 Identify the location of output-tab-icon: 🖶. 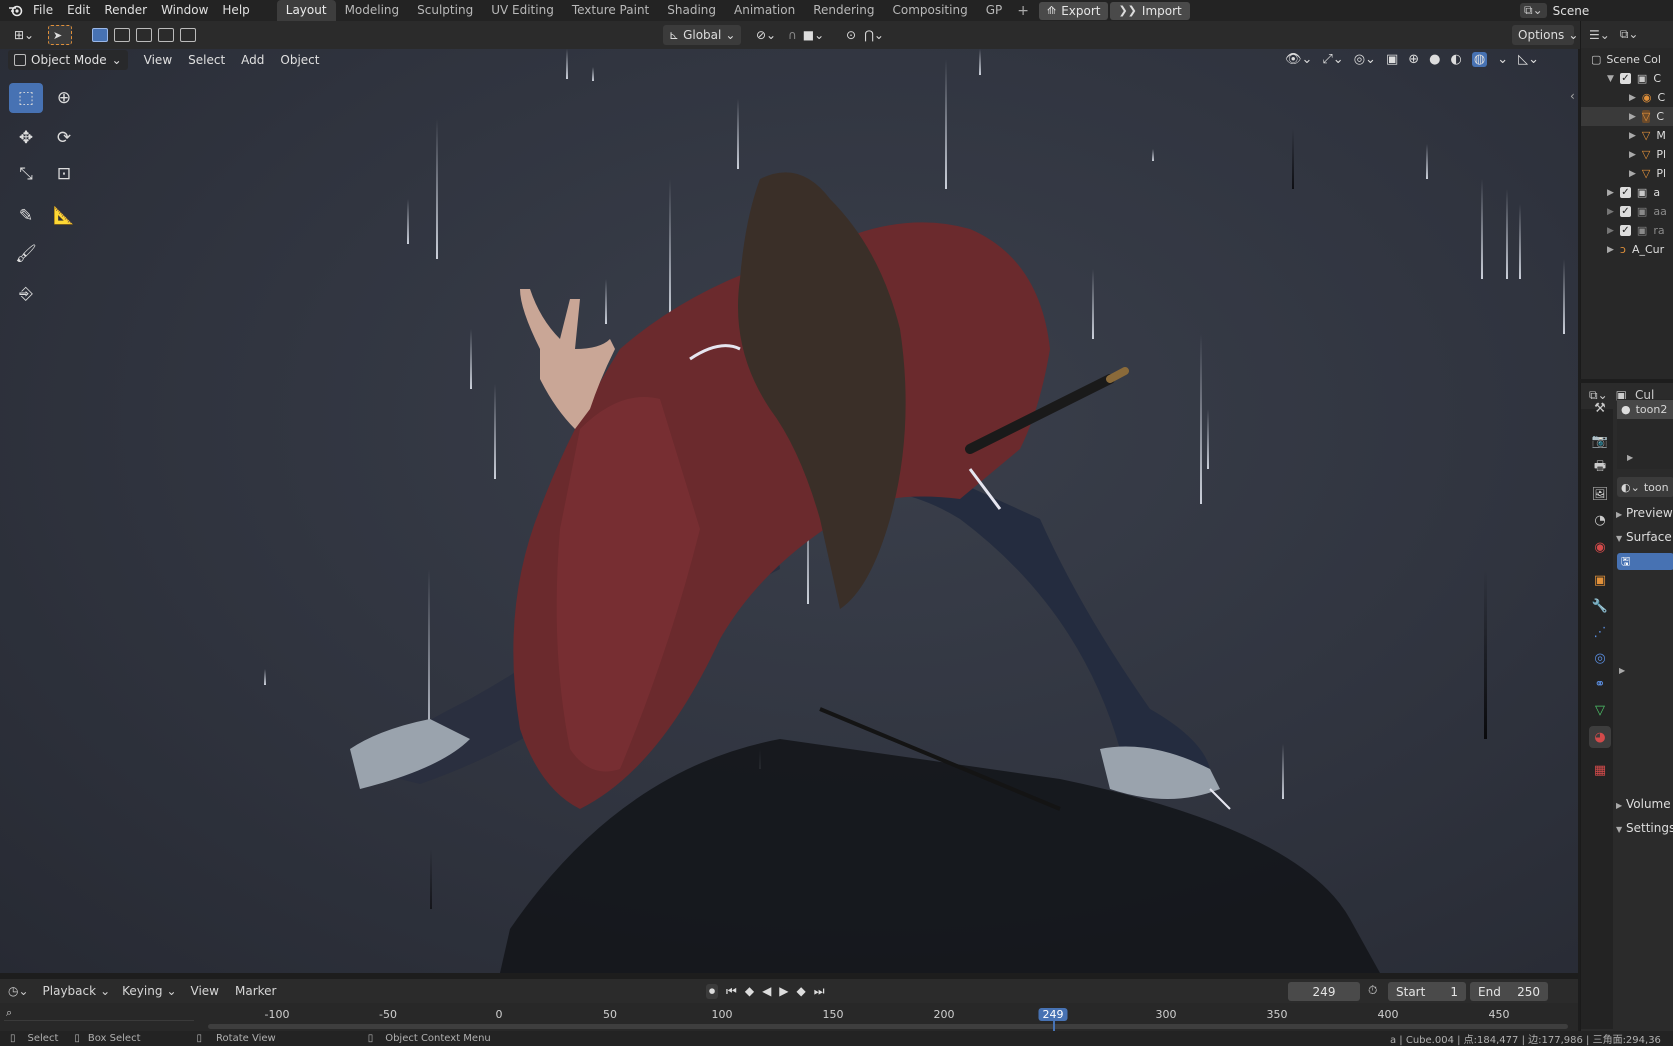
(1600, 468).